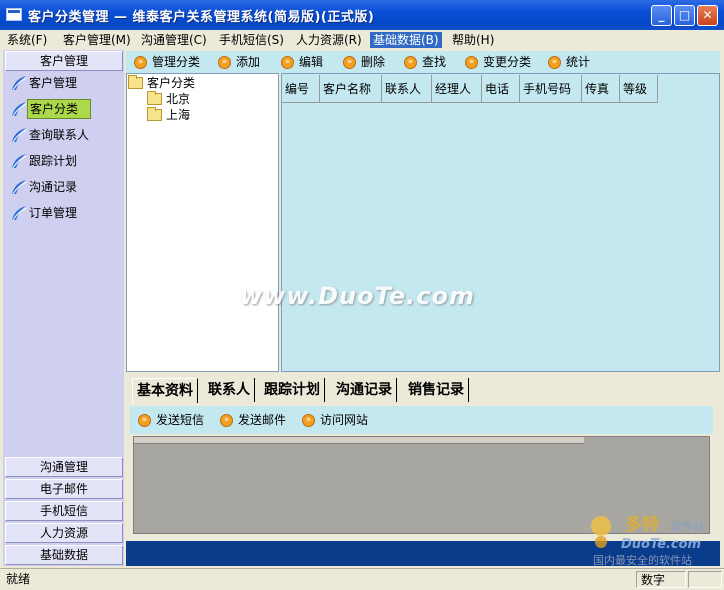 Image resolution: width=724 pixels, height=590 pixels. I want to click on nav-section-email: 电子邮件, so click(64, 489).